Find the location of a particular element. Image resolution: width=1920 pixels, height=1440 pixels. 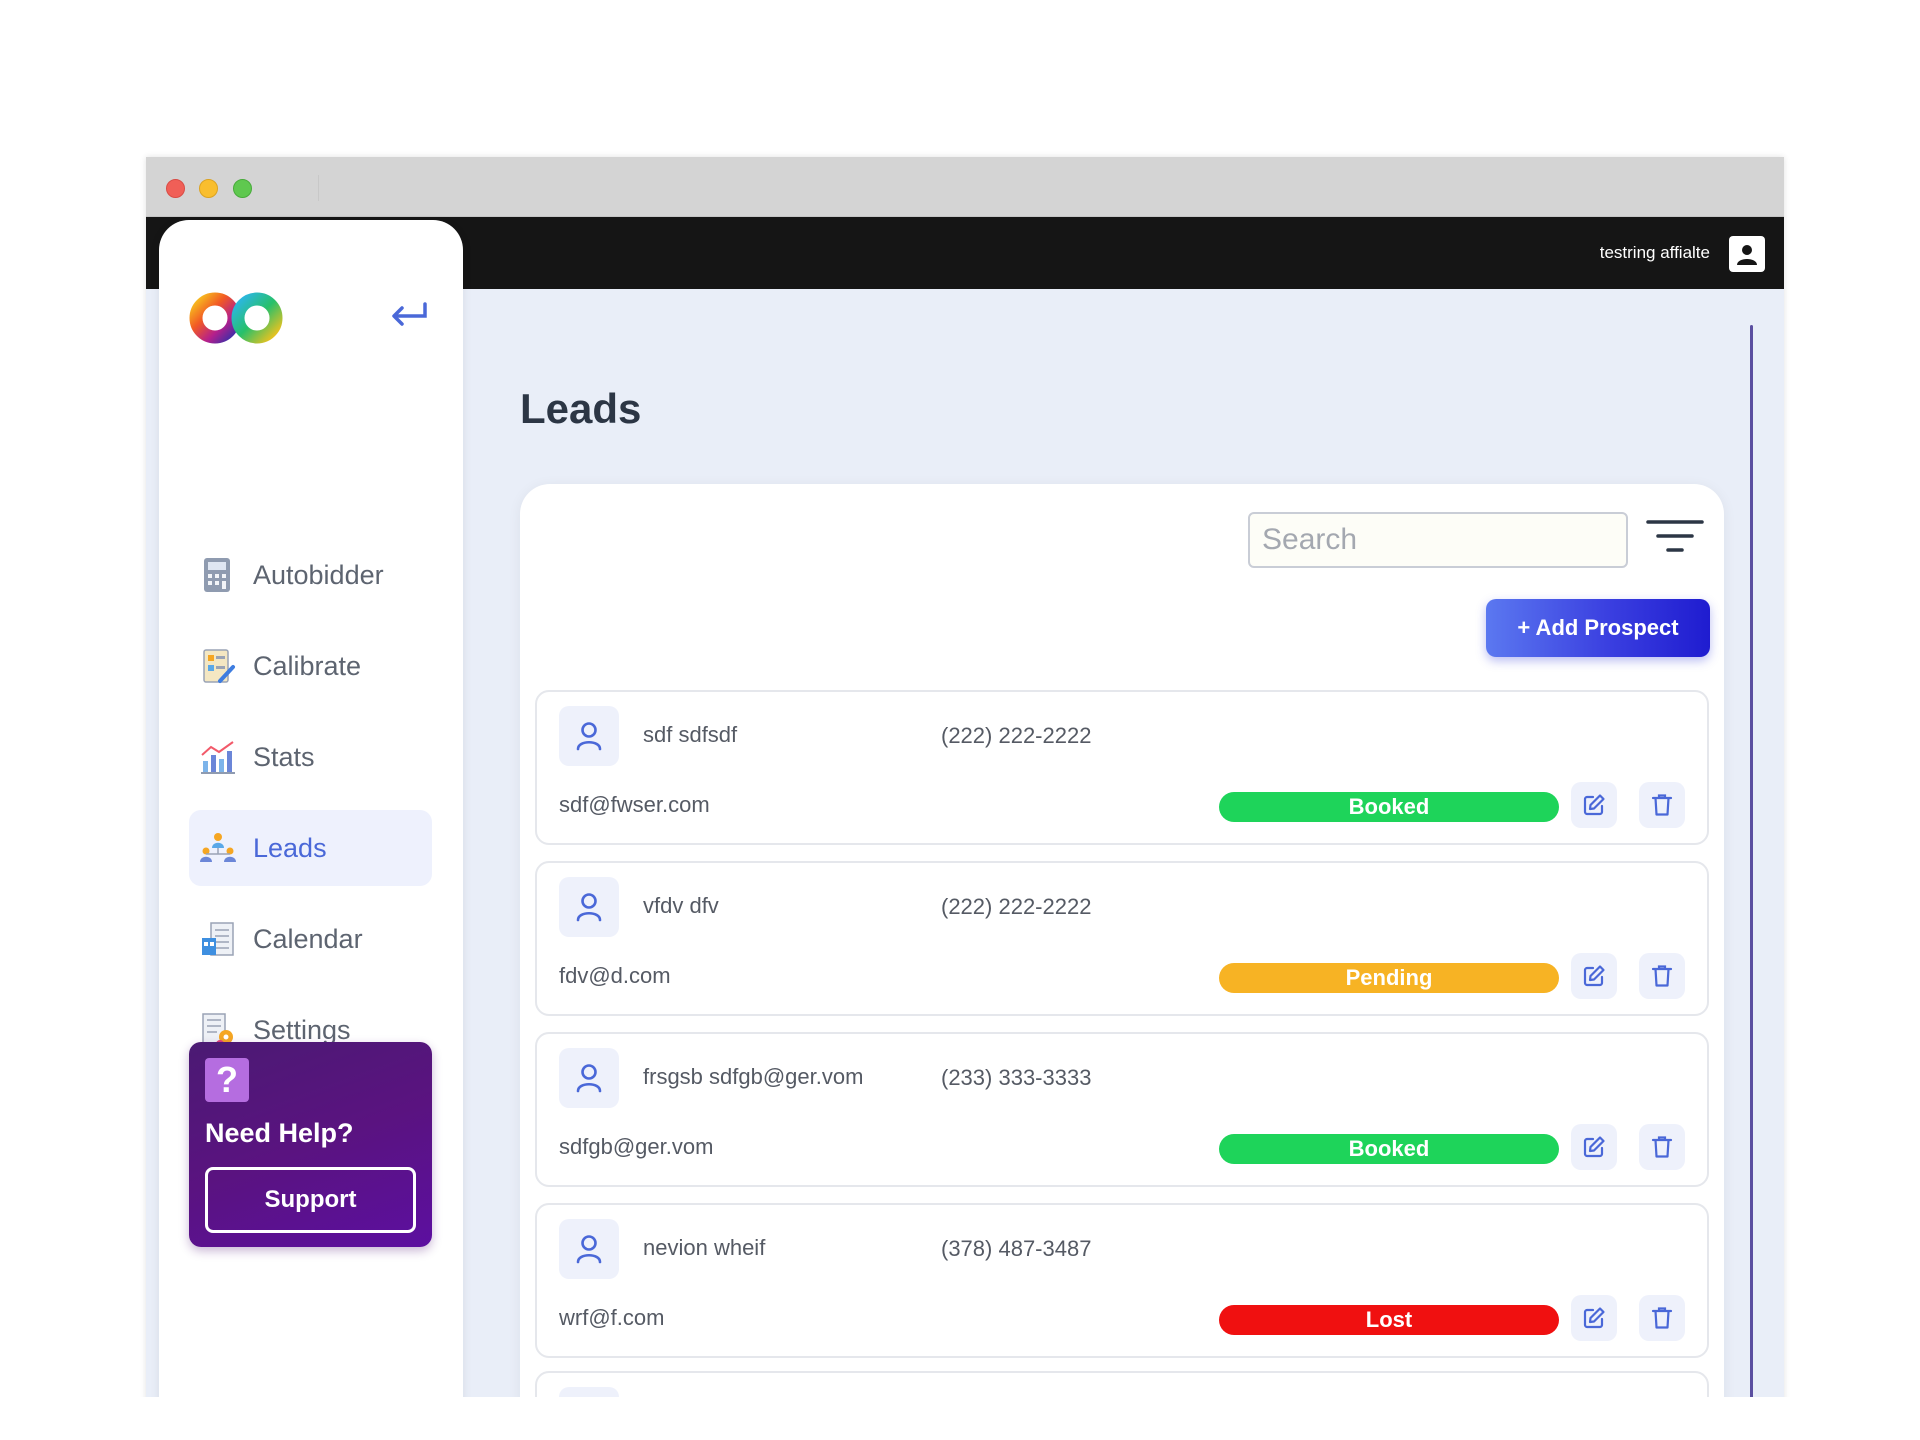

sidebar-item-autobidder: Autobidder is located at coordinates (310, 575).